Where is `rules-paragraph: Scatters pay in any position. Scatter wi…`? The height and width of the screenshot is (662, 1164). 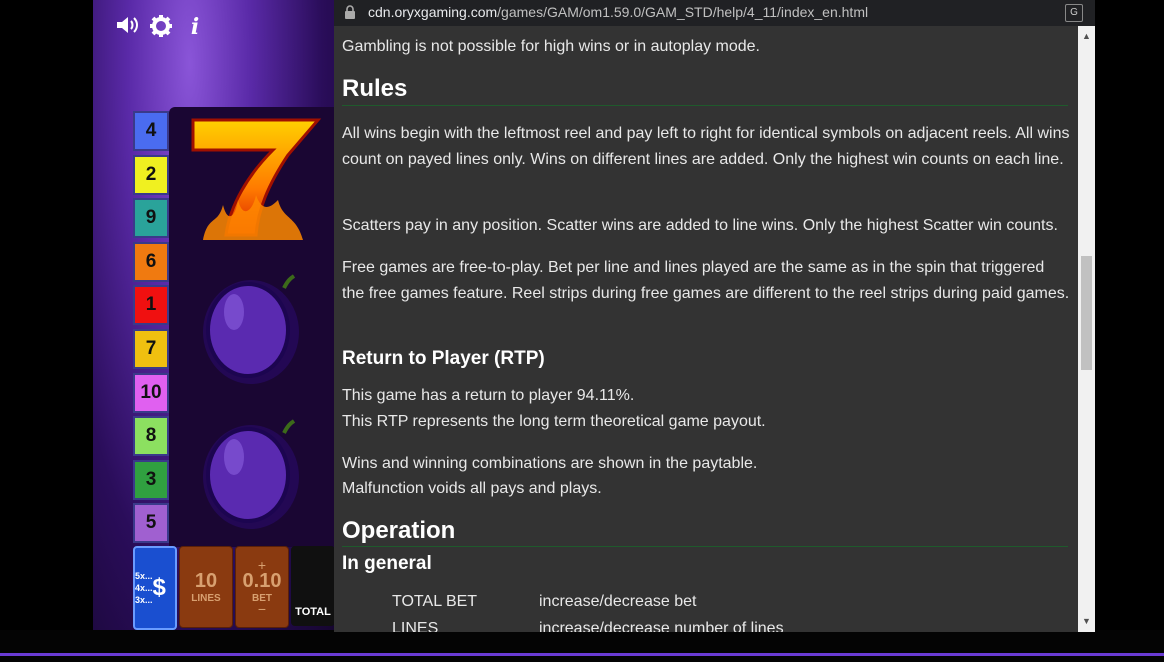 rules-paragraph: Scatters pay in any position. Scatter wi… is located at coordinates (700, 225).